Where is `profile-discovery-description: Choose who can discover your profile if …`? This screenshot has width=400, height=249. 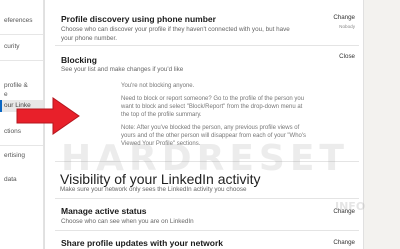
profile-discovery-description: Choose who can discover your profile if … is located at coordinates (175, 34).